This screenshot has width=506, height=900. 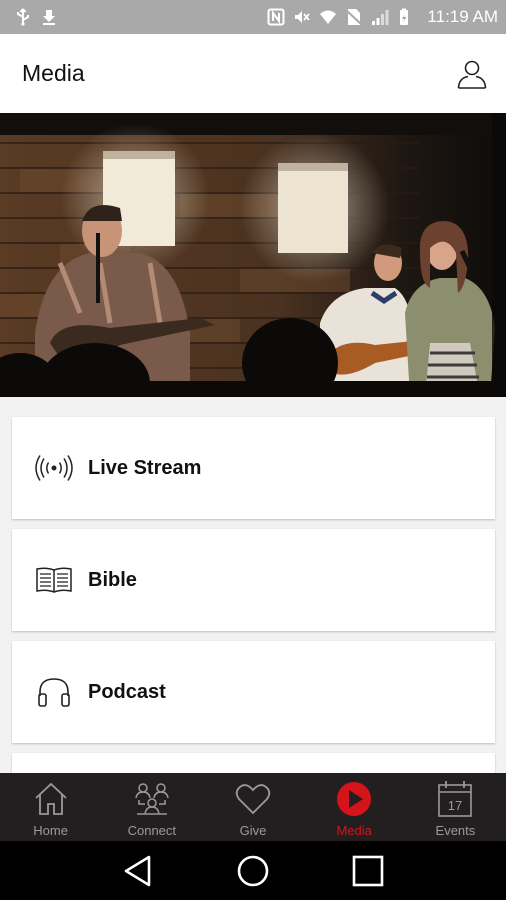 What do you see at coordinates (455, 830) in the screenshot?
I see `tab-label: Events` at bounding box center [455, 830].